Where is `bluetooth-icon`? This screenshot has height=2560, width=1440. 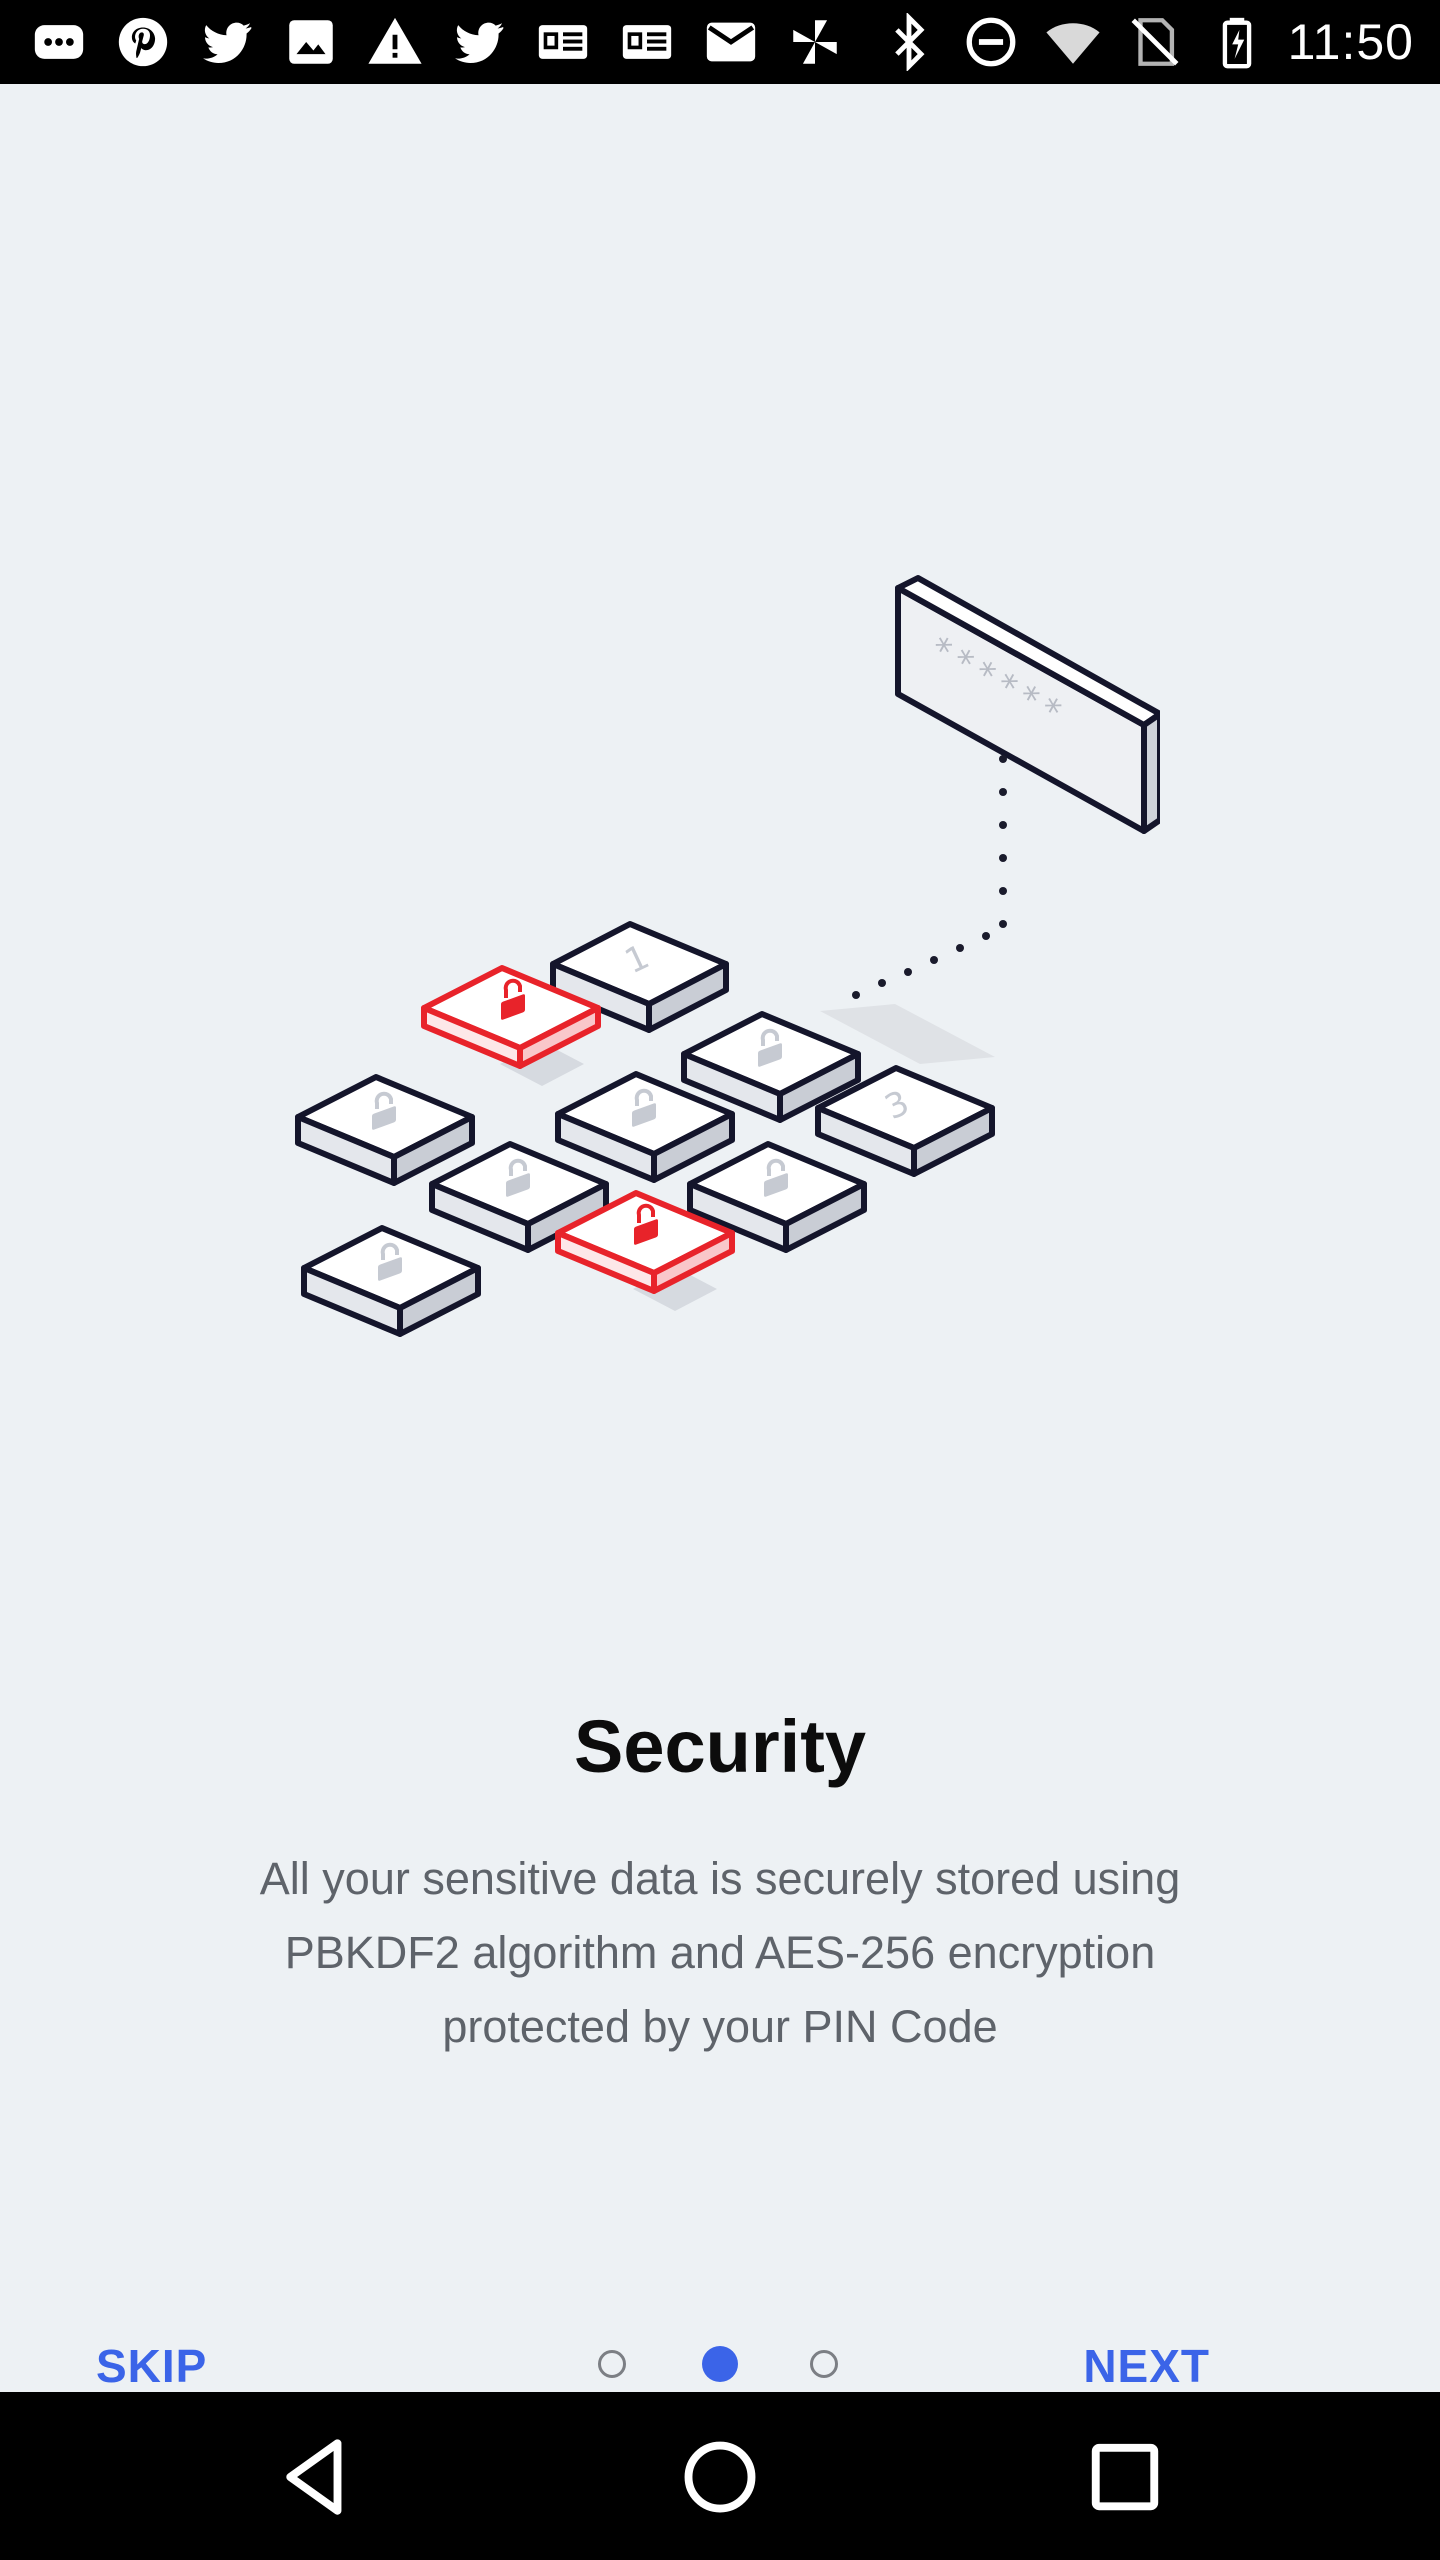
bluetooth-icon is located at coordinates (909, 42).